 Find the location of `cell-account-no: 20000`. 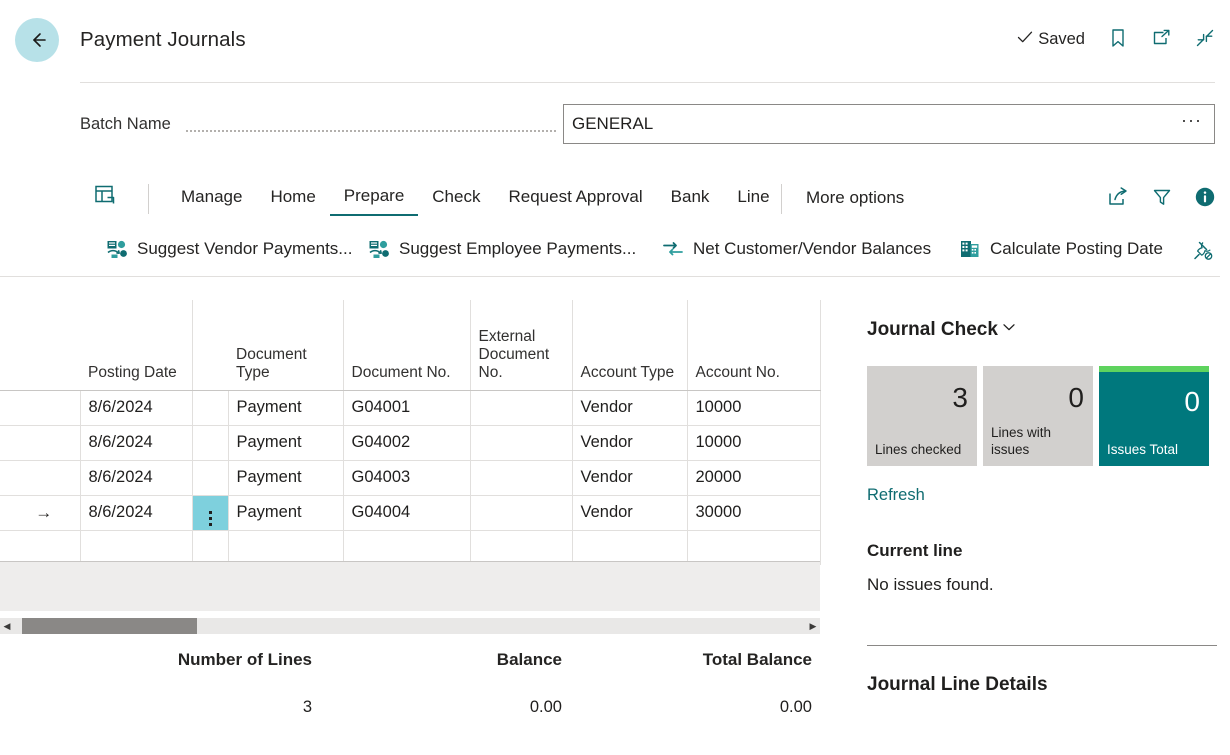

cell-account-no: 20000 is located at coordinates (754, 478).